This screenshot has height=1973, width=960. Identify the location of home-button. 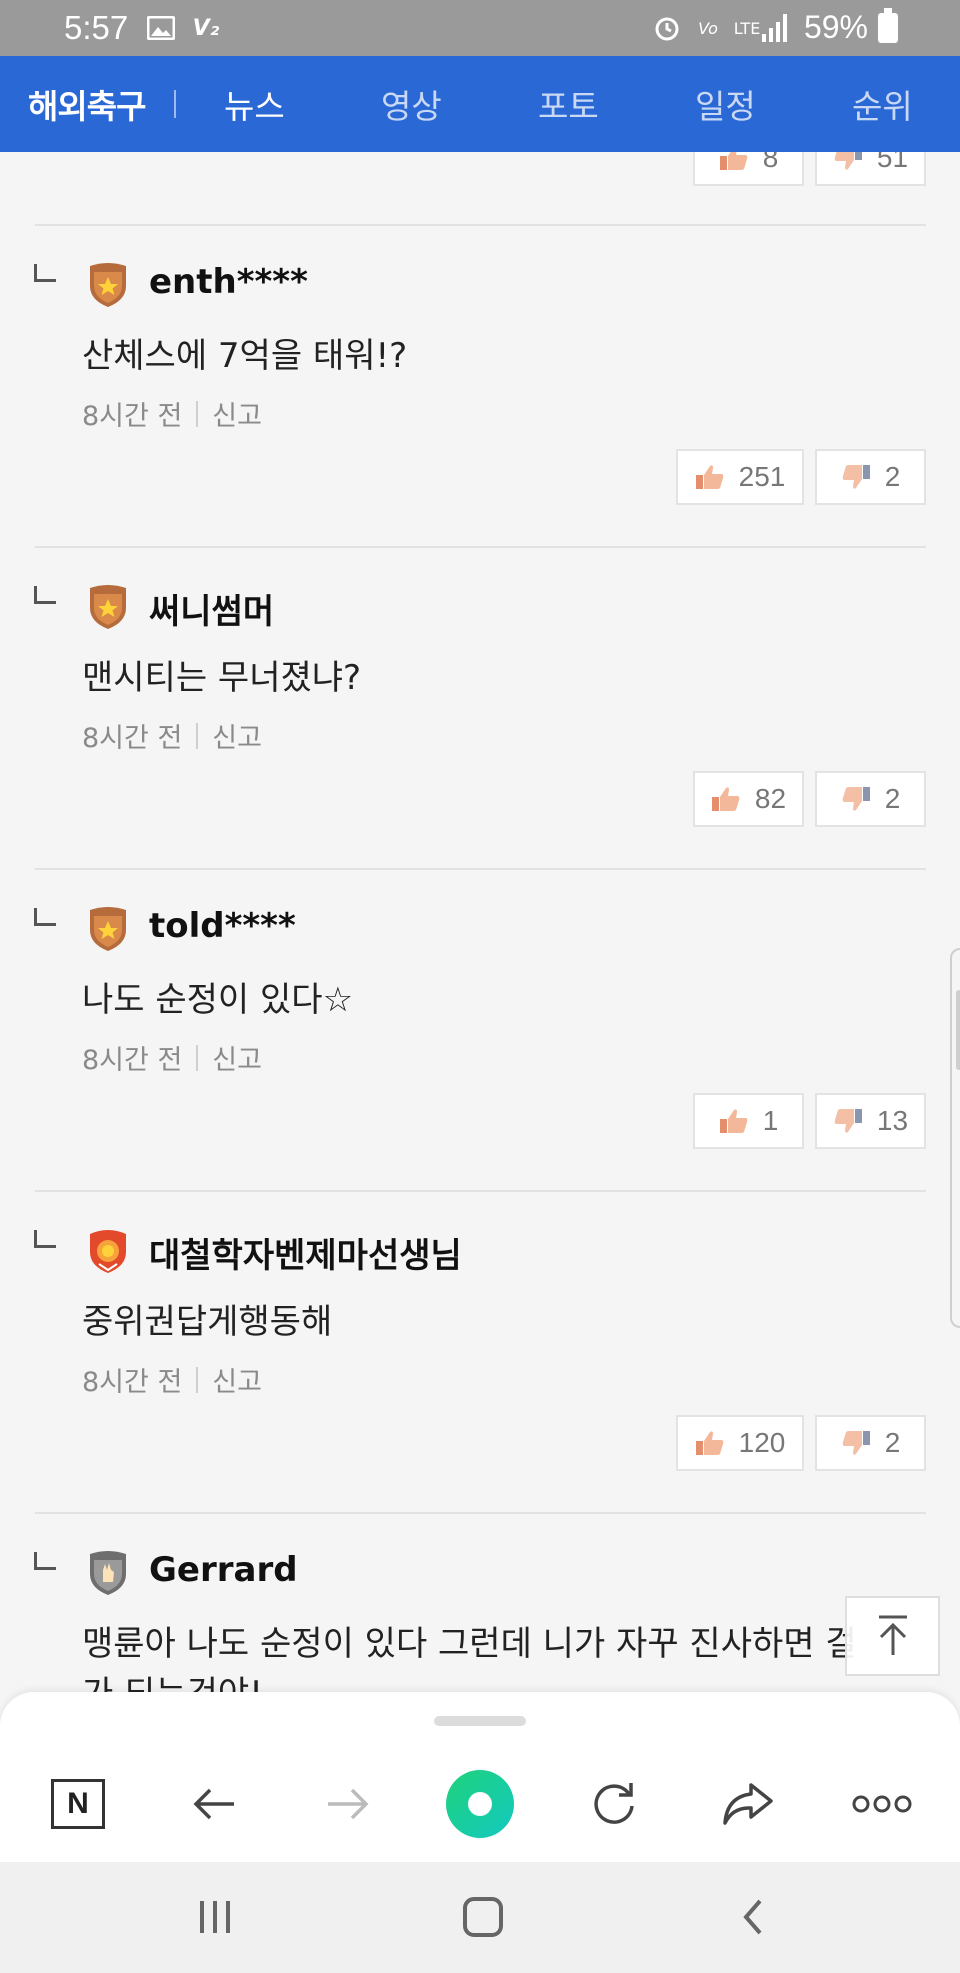
(483, 1917).